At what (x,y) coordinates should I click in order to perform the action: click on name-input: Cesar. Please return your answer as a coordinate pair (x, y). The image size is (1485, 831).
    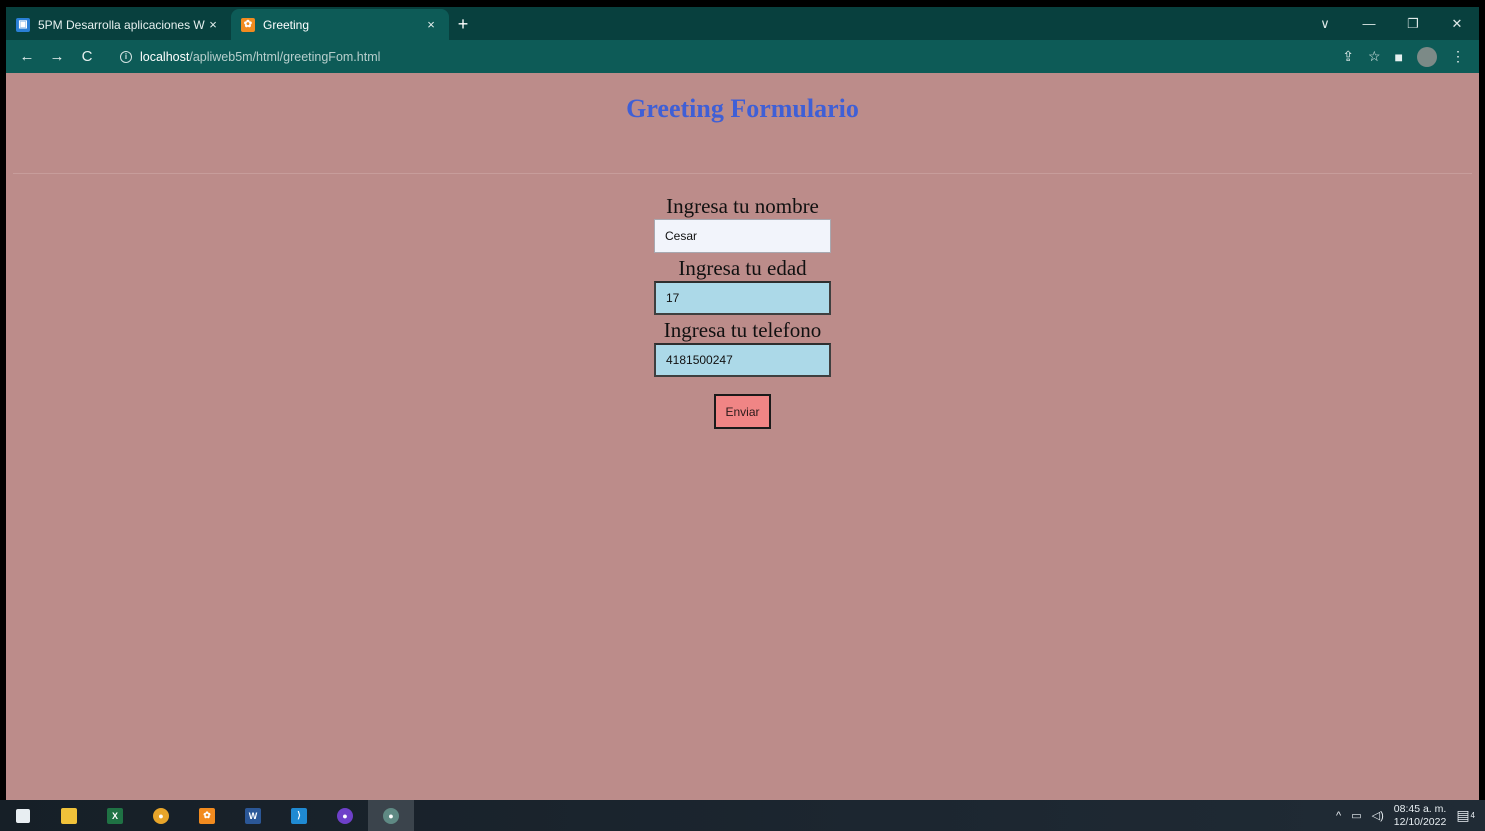
    Looking at the image, I should click on (742, 236).